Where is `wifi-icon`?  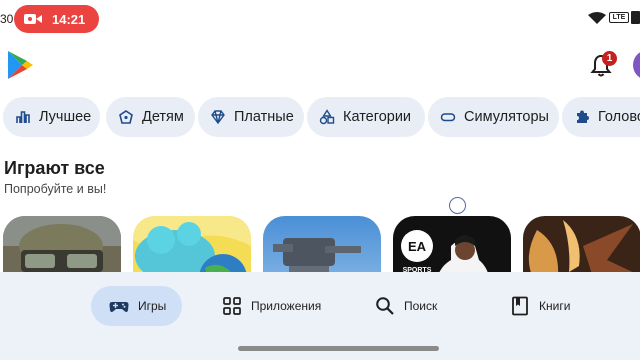 wifi-icon is located at coordinates (597, 18).